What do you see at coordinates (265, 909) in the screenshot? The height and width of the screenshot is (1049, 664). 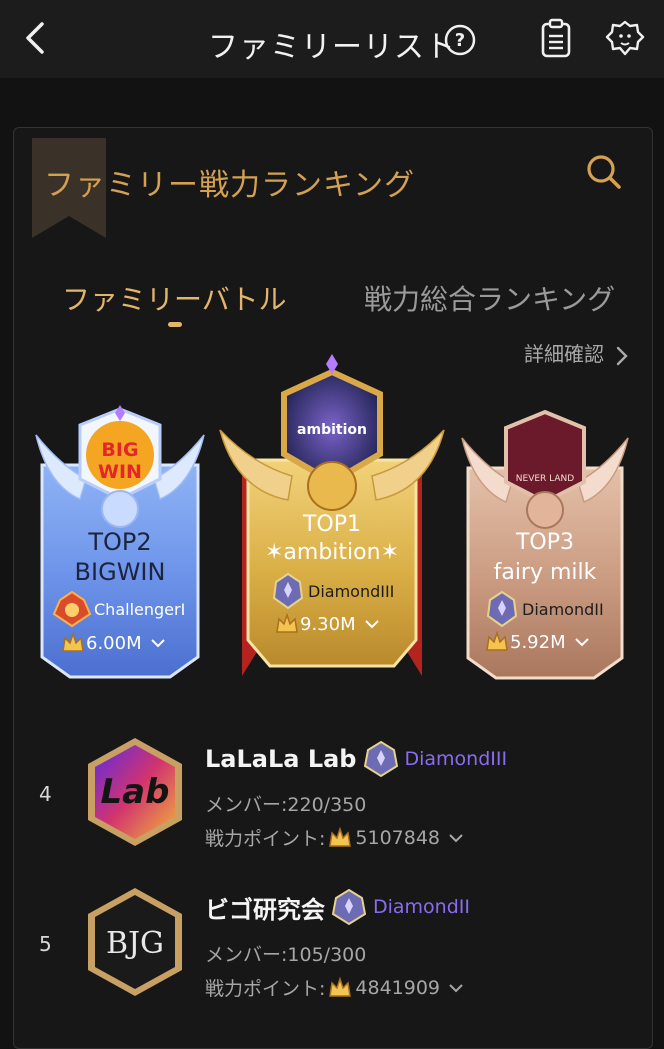 I see `family-name-text: ビゴ研究会` at bounding box center [265, 909].